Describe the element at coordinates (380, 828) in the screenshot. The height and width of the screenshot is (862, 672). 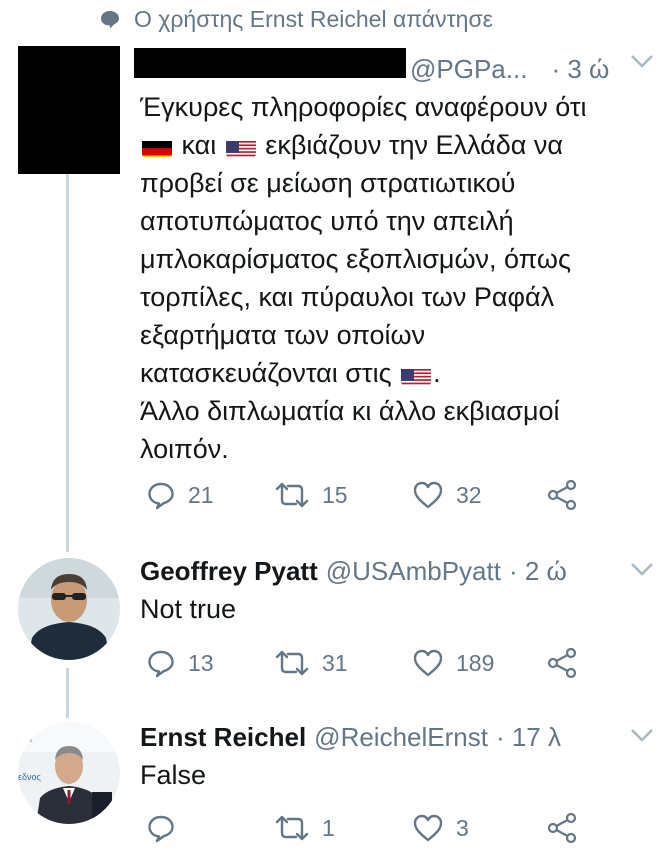
I see `tweet-actions: 1 3` at that location.